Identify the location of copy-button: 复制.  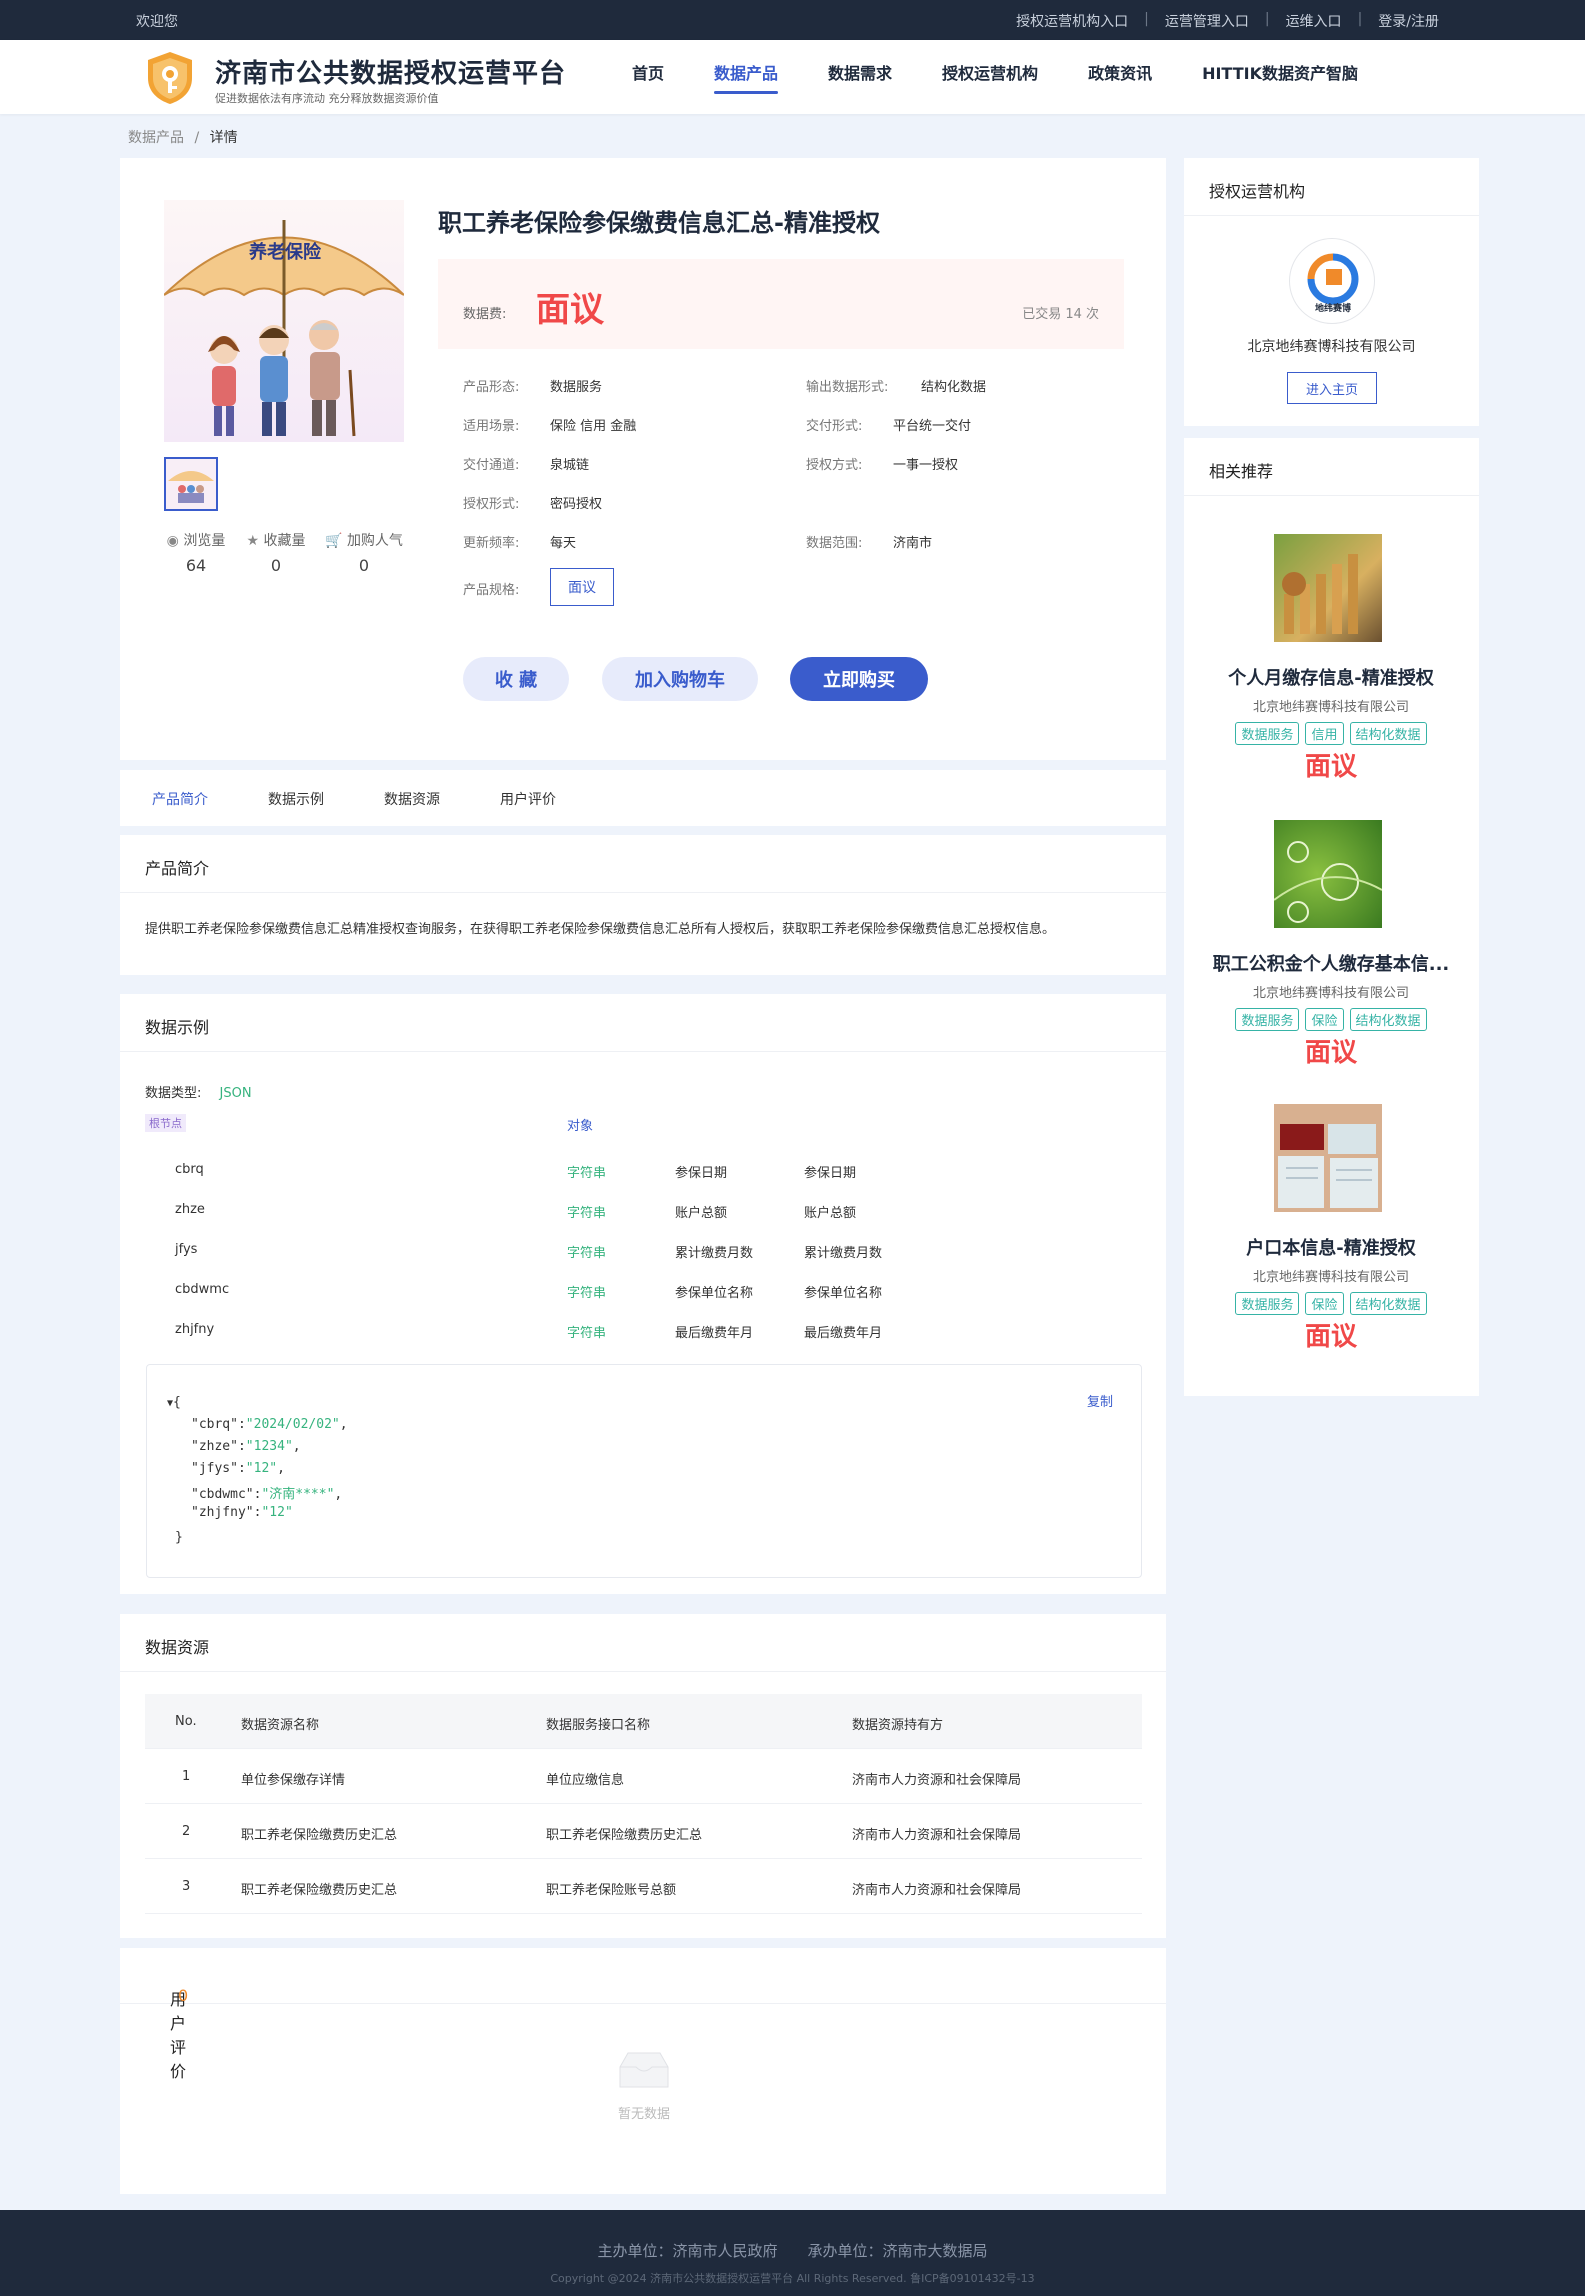
(1100, 1400).